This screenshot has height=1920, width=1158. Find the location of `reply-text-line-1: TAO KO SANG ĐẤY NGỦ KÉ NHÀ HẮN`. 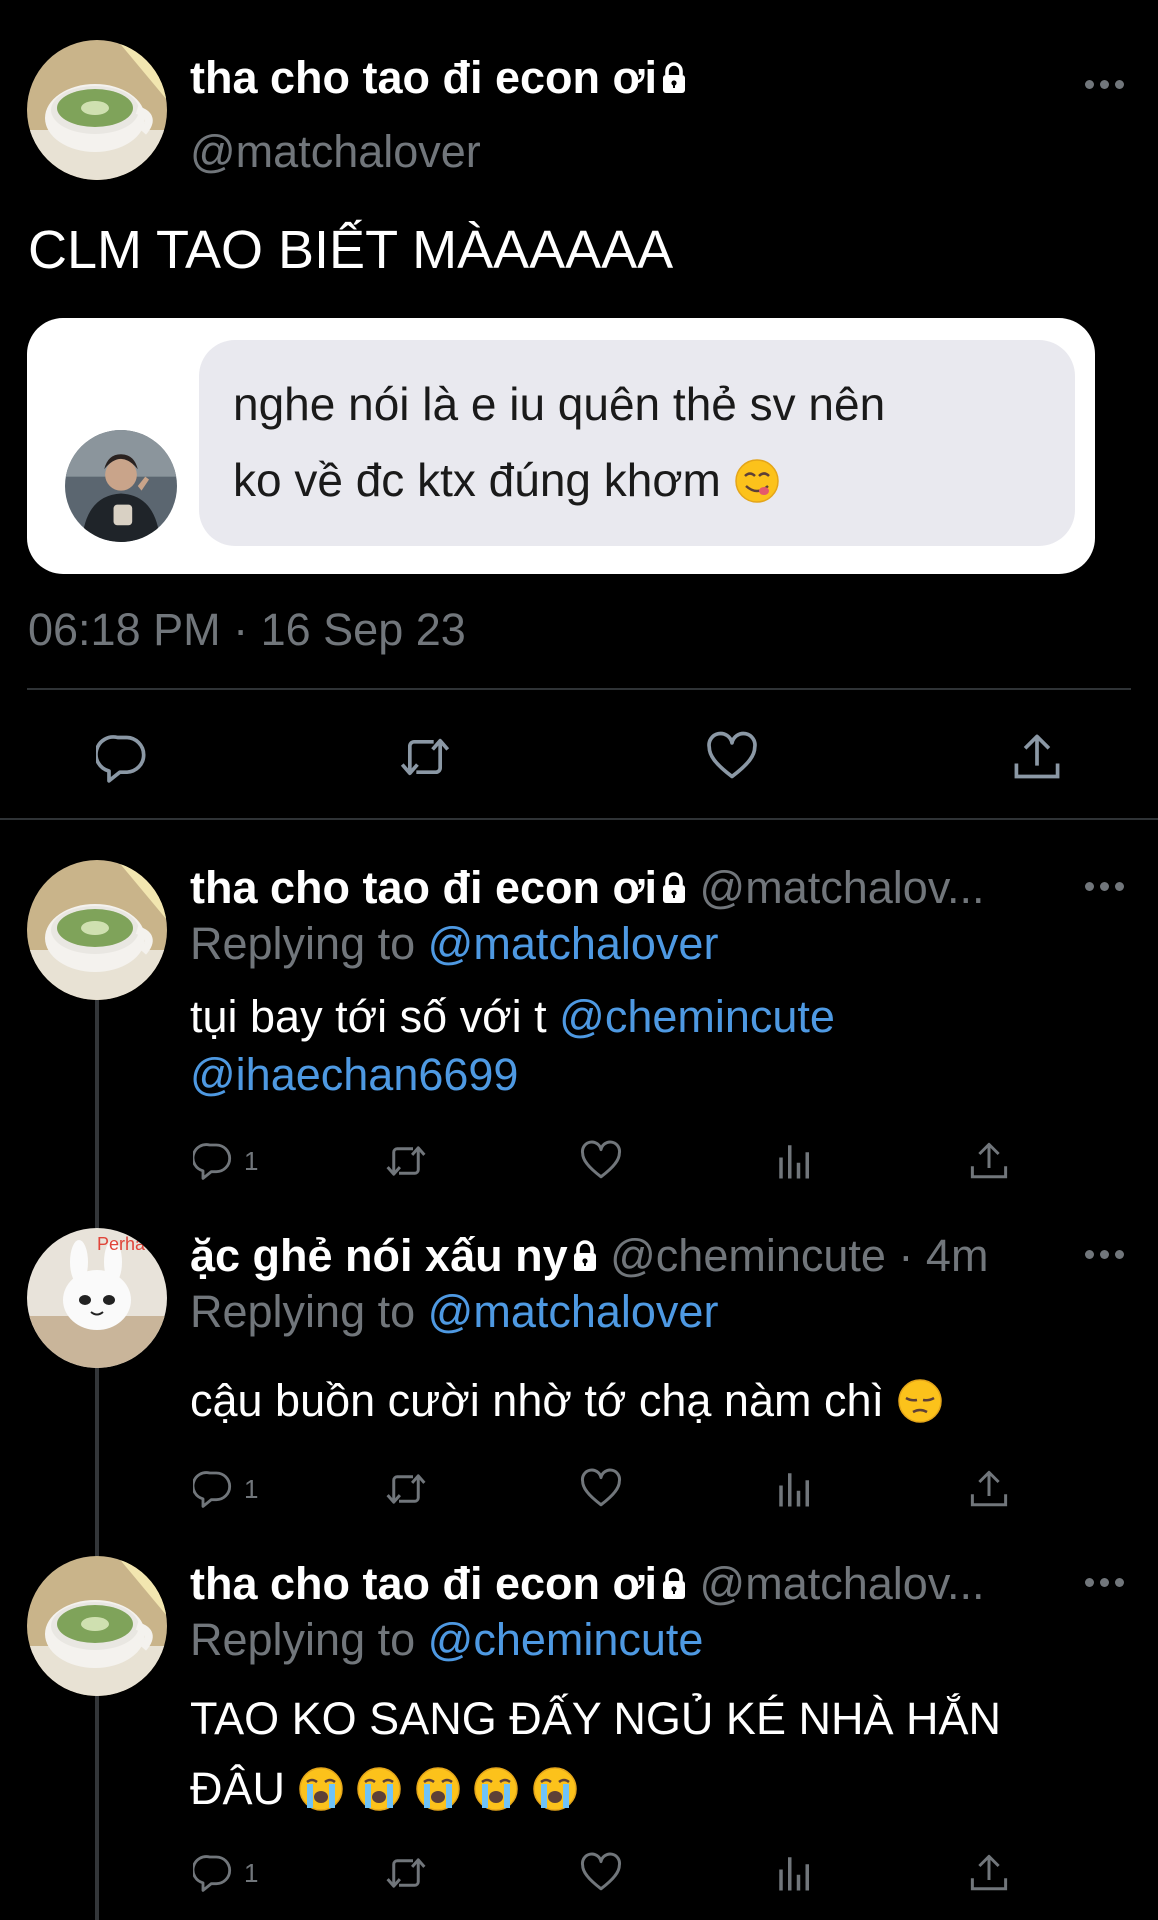

reply-text-line-1: TAO KO SANG ĐẤY NGỦ KÉ NHÀ HẮN is located at coordinates (595, 1718).